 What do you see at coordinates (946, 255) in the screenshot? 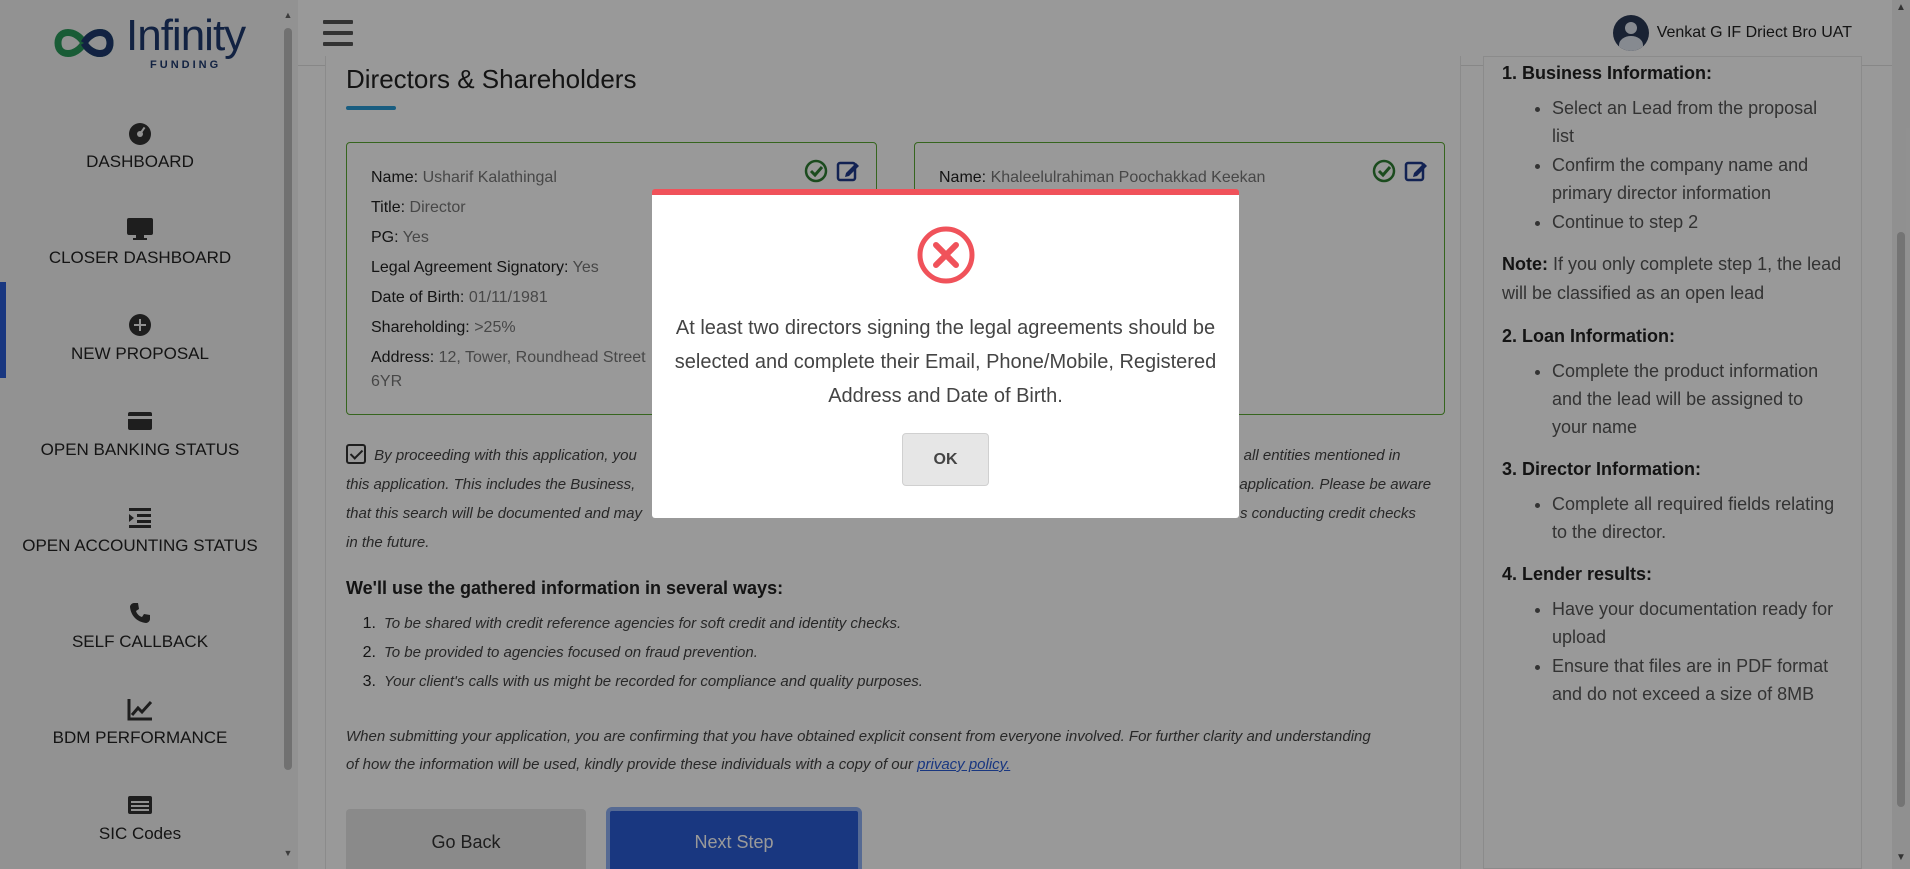
I see `error-x-circle-icon` at bounding box center [946, 255].